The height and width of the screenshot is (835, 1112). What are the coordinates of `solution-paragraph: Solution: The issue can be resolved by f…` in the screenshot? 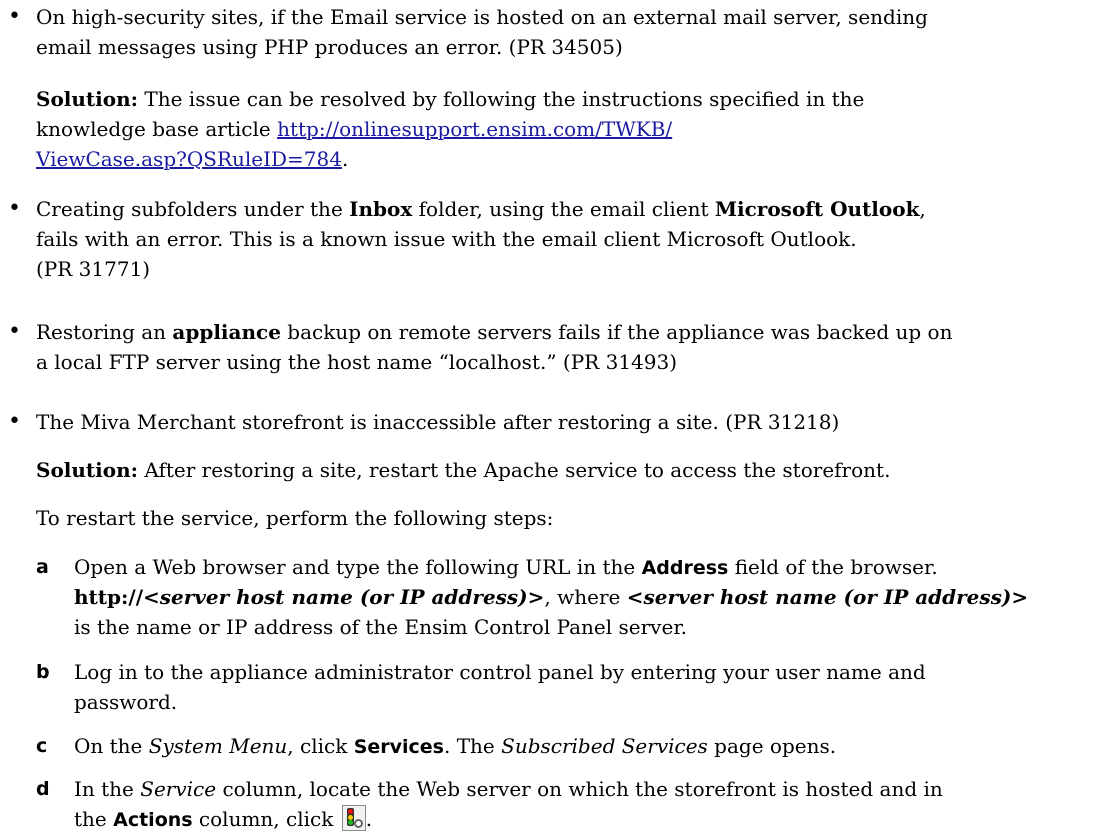 It's located at (450, 129).